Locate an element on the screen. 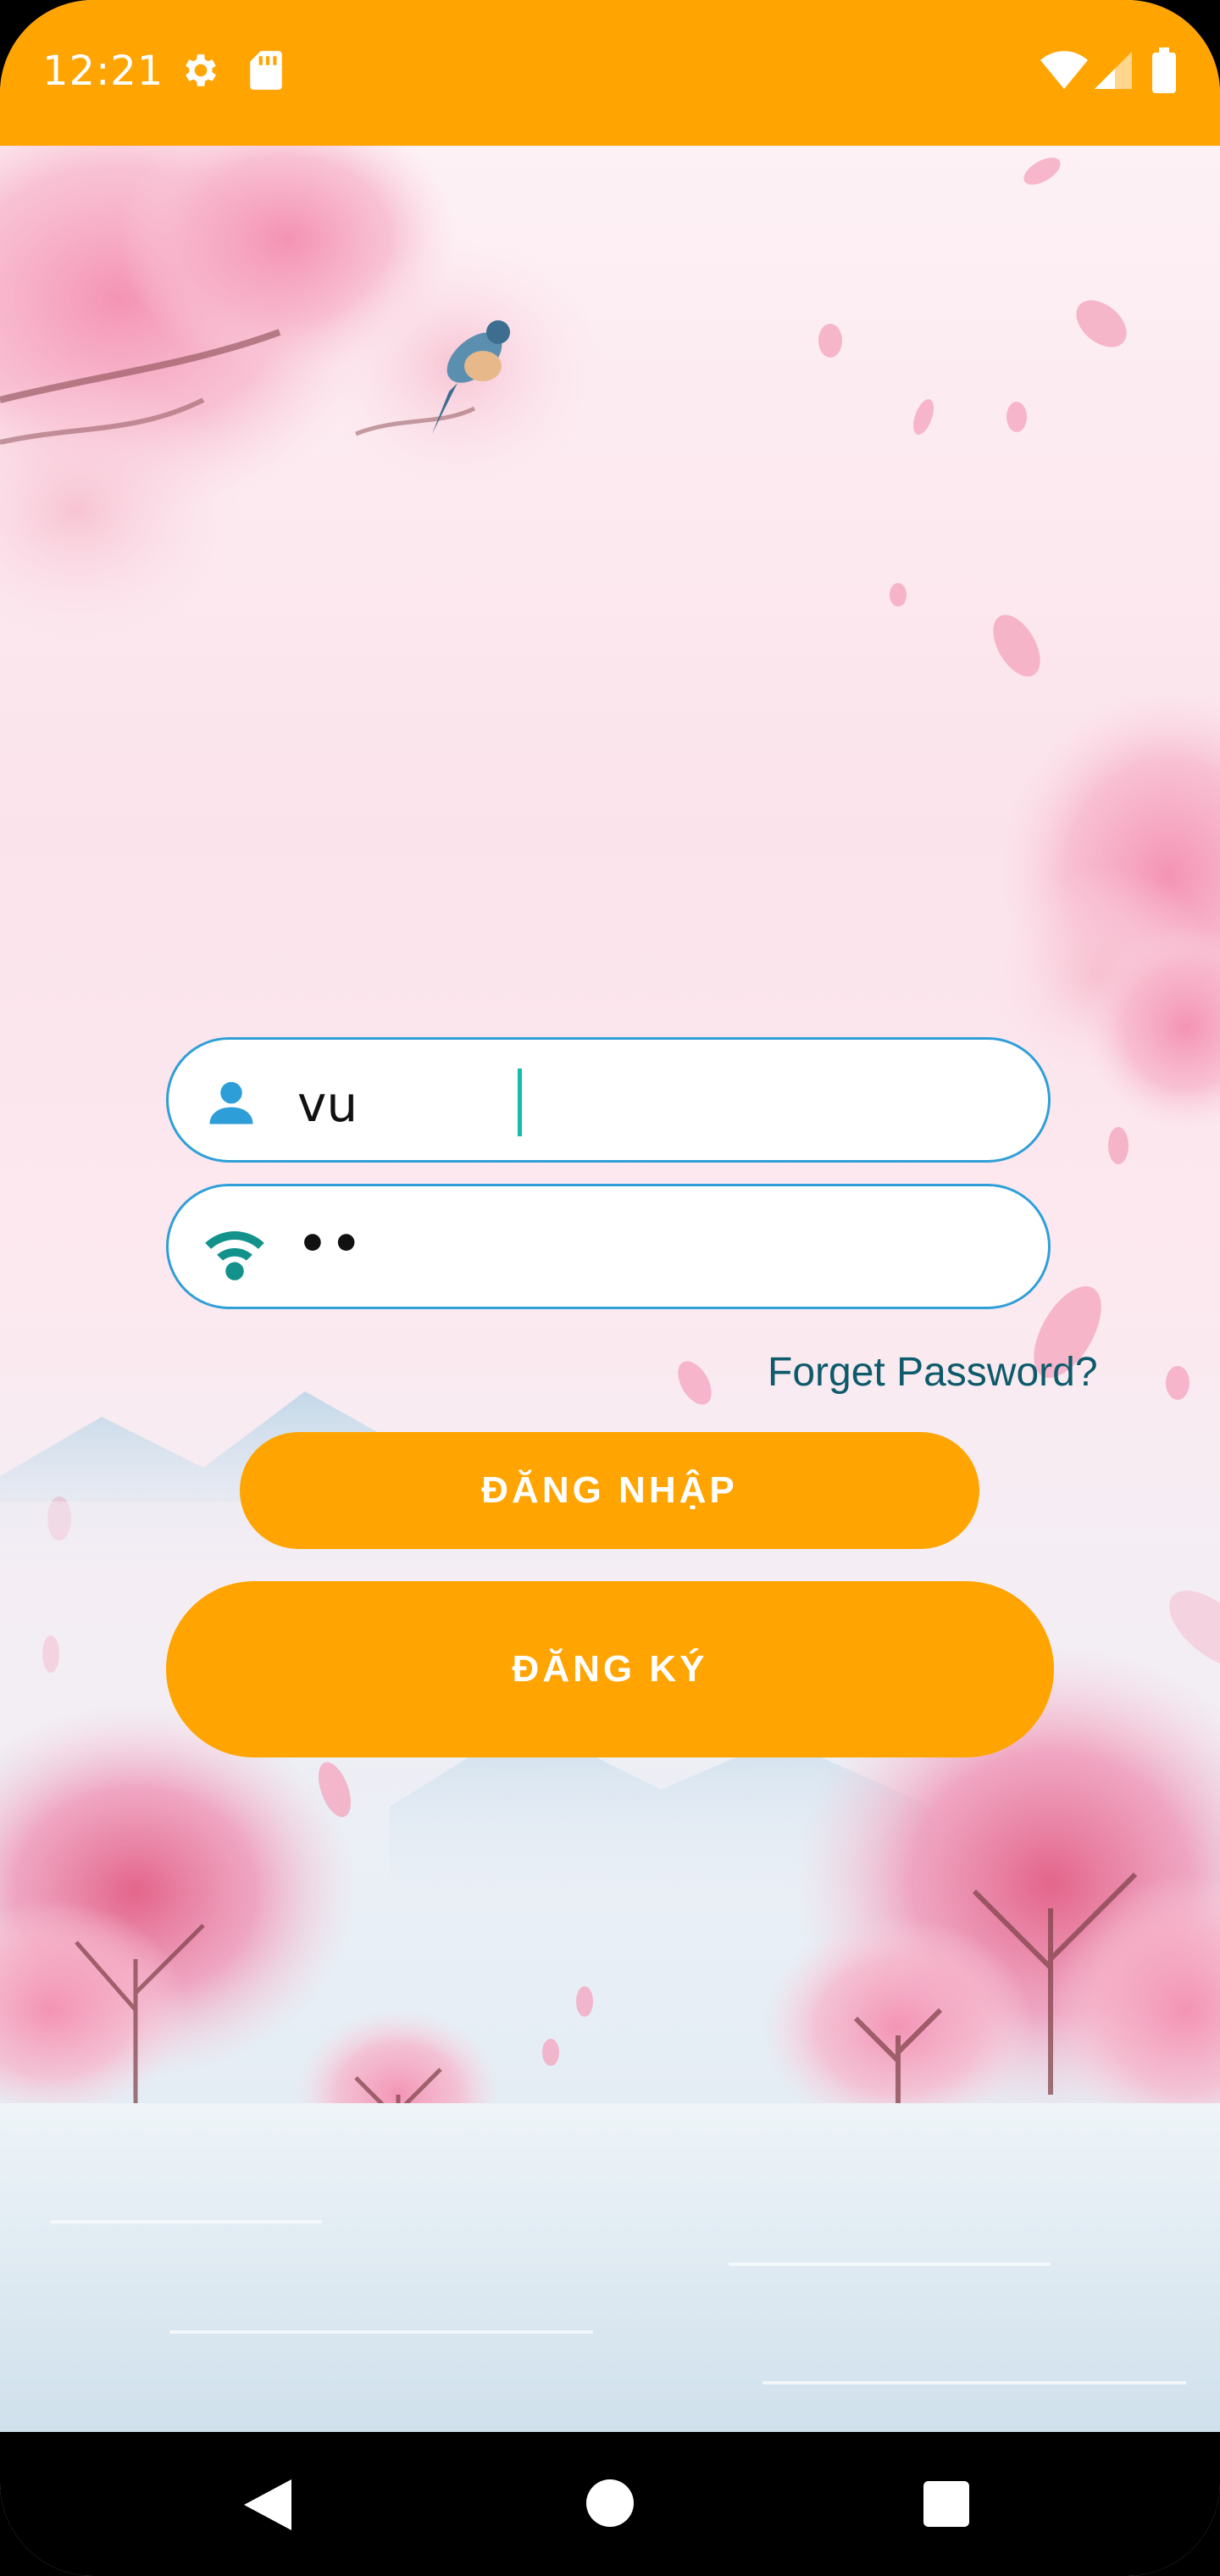 The height and width of the screenshot is (2576, 1220). forgot-password-link: Forget Password? is located at coordinates (933, 1372).